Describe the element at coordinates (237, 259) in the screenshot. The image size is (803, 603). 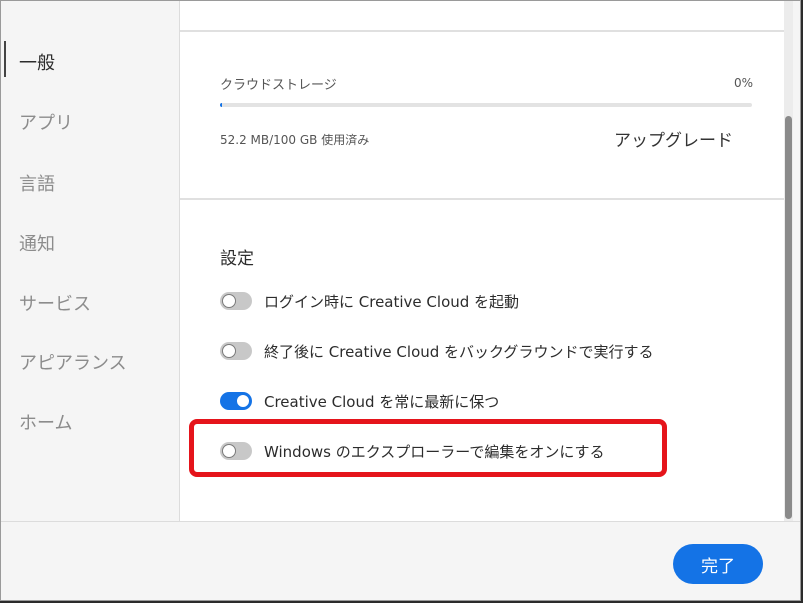
I see `settings-title: 設定` at that location.